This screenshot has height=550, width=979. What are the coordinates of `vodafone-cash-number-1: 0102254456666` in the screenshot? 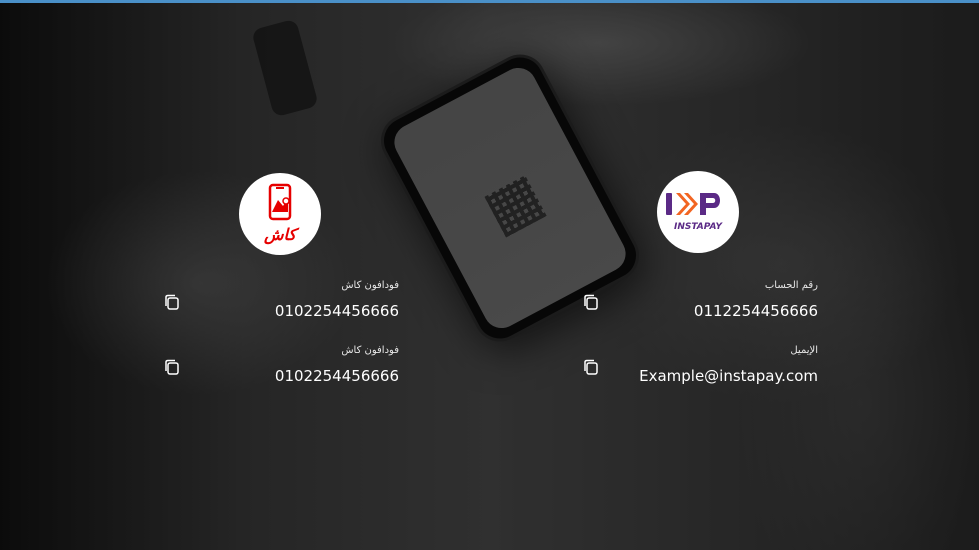 It's located at (336, 311).